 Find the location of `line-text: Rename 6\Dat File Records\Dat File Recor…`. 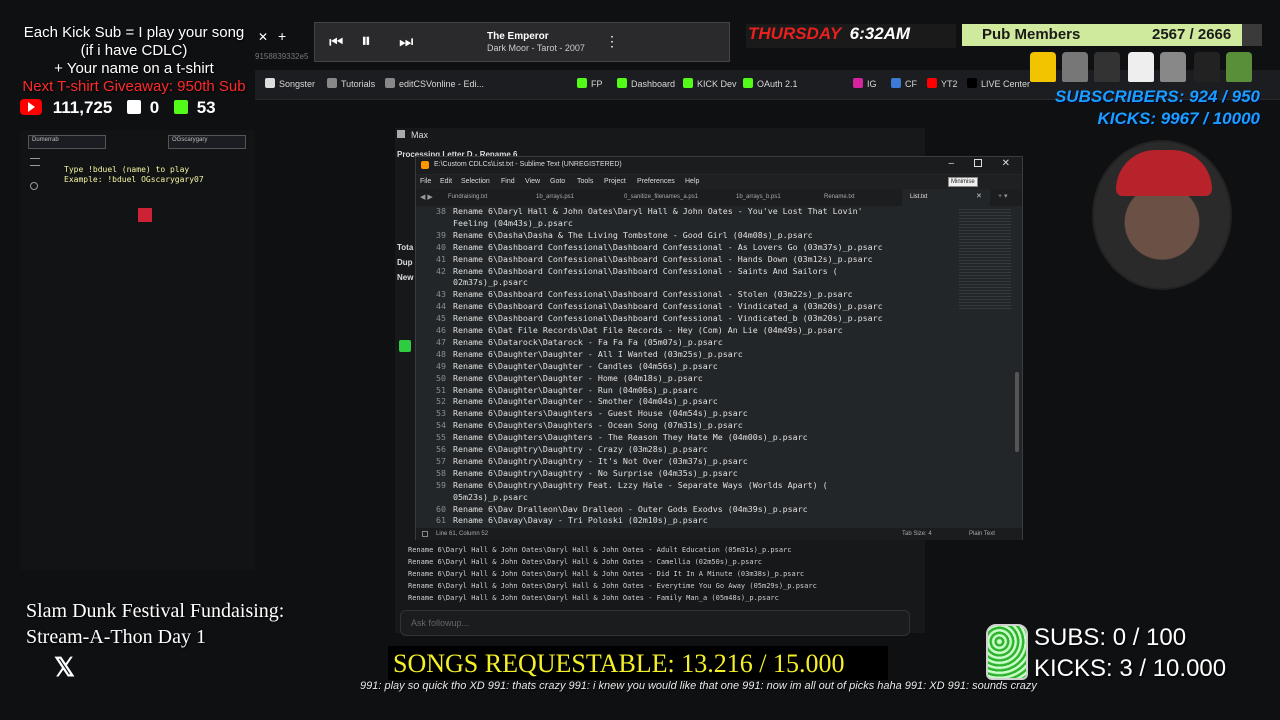

line-text: Rename 6\Dat File Records\Dat File Recor… is located at coordinates (648, 330).